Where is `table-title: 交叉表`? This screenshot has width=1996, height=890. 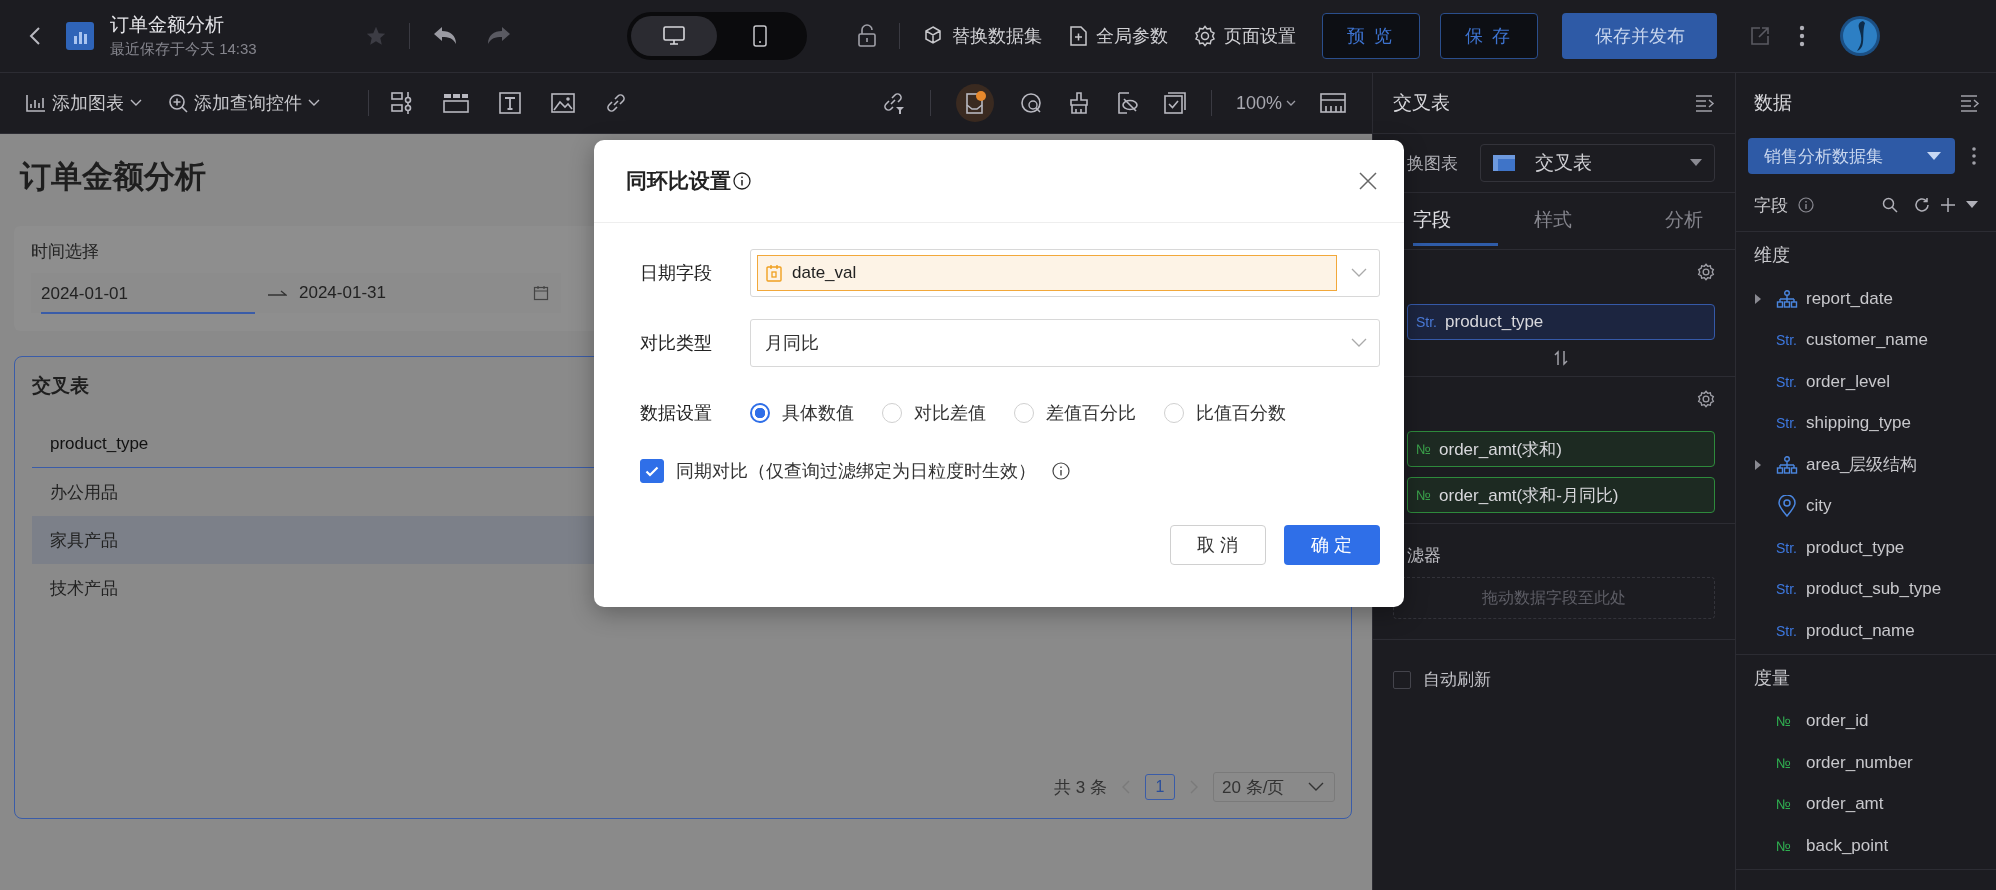
table-title: 交叉表 is located at coordinates (61, 386).